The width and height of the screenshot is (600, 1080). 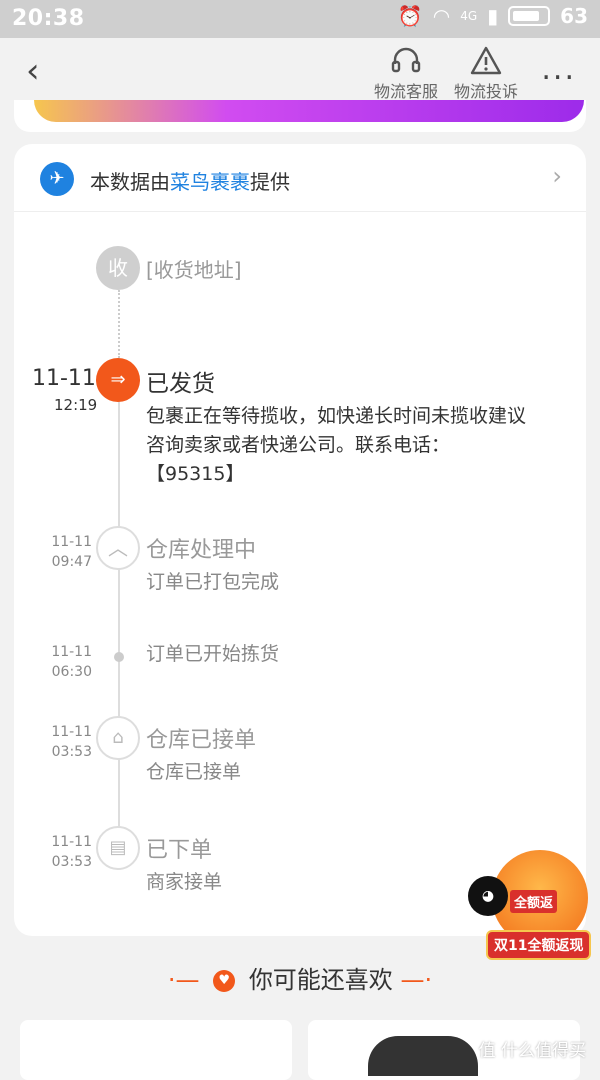 What do you see at coordinates (201, 740) in the screenshot?
I see `event-title: 仓库已接单` at bounding box center [201, 740].